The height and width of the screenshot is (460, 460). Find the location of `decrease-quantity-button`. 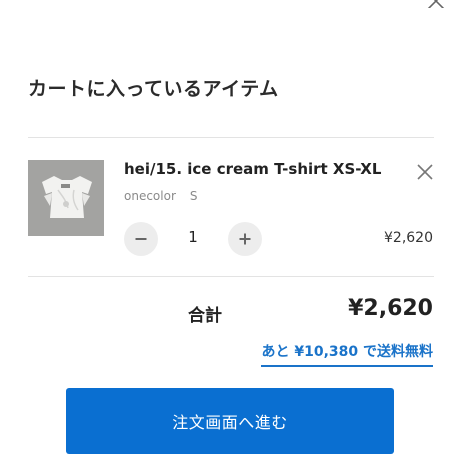

decrease-quantity-button is located at coordinates (141, 239).